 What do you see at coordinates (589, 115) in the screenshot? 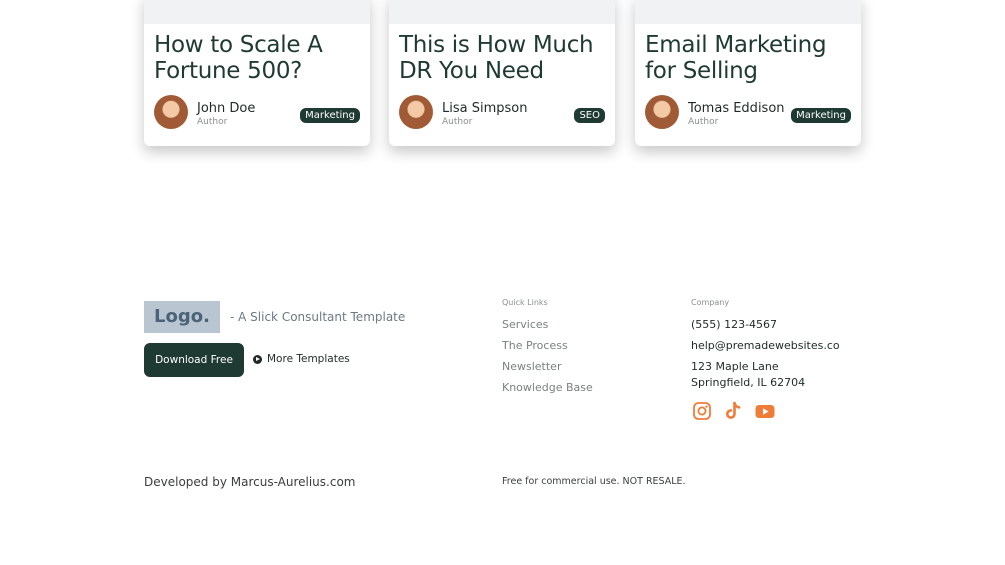
I see `category-tag: SEO` at bounding box center [589, 115].